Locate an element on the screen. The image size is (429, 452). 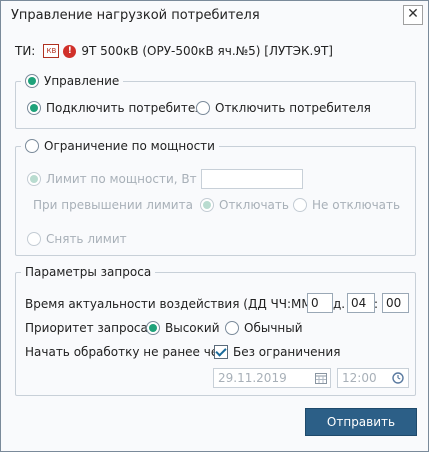
remove-limit-option: Снять лимит is located at coordinates (77, 239).